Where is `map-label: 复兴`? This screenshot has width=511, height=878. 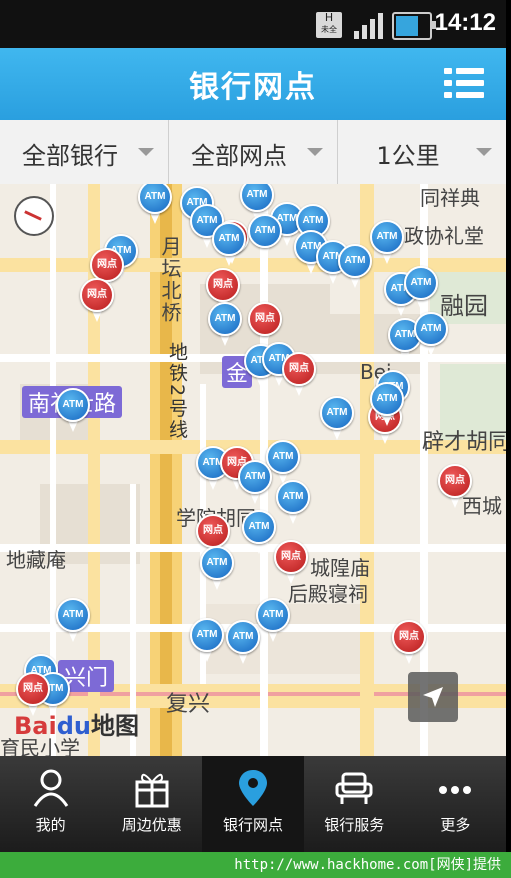
map-label: 复兴 is located at coordinates (188, 704).